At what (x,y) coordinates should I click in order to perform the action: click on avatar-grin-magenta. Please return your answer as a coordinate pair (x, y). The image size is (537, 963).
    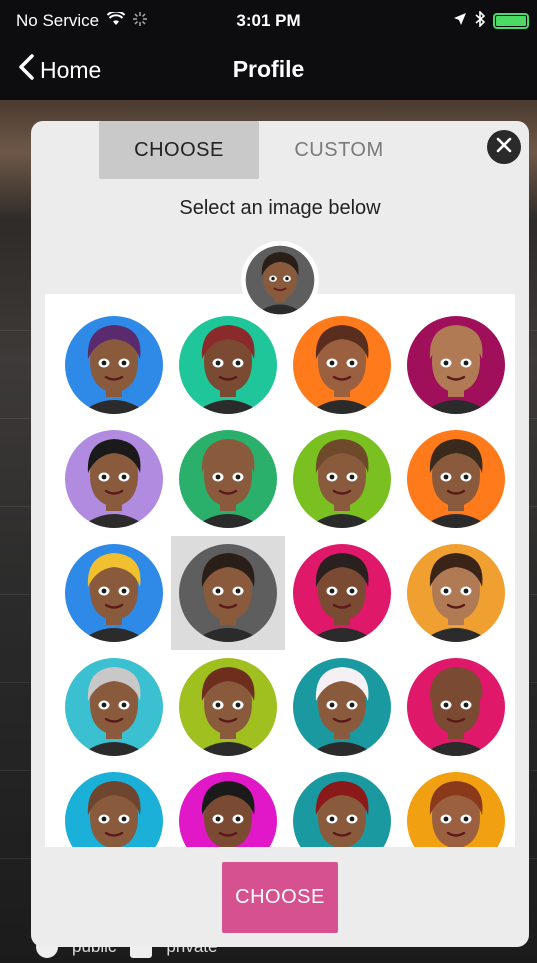
    Looking at the image, I should click on (228, 805).